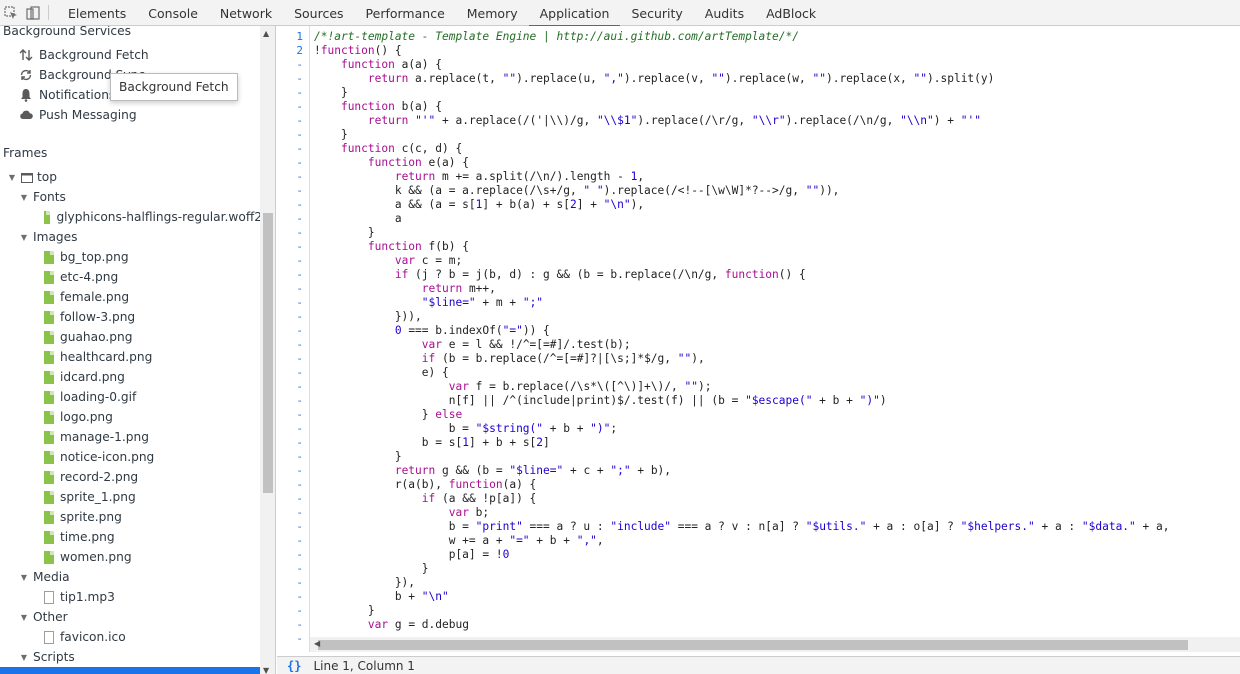  I want to click on code-line: a && (a = s[1] + b(a) + s[2] + "\n"),, so click(479, 204).